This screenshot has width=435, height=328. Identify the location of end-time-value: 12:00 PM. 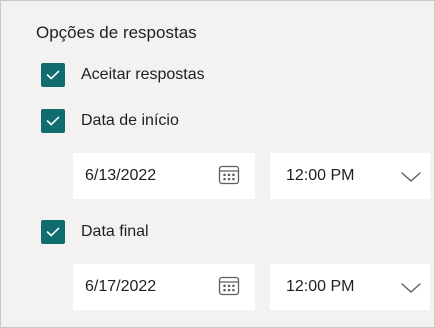
(320, 286).